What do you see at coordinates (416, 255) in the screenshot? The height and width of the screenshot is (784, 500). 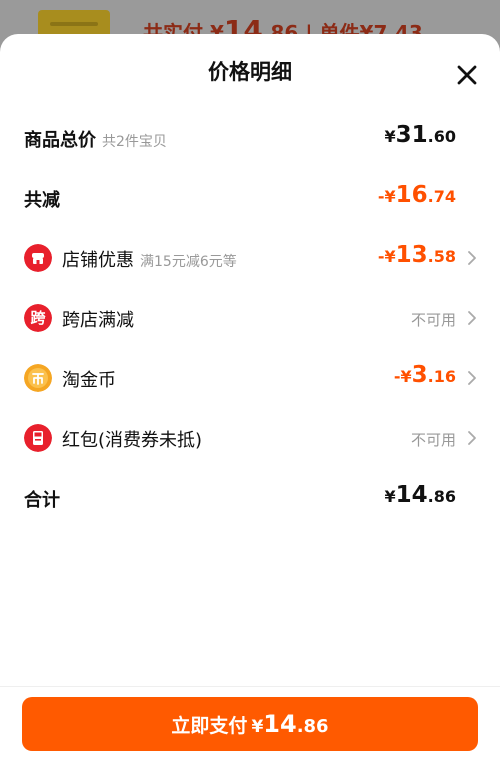 I see `shop-discount-amount: -¥13.58` at bounding box center [416, 255].